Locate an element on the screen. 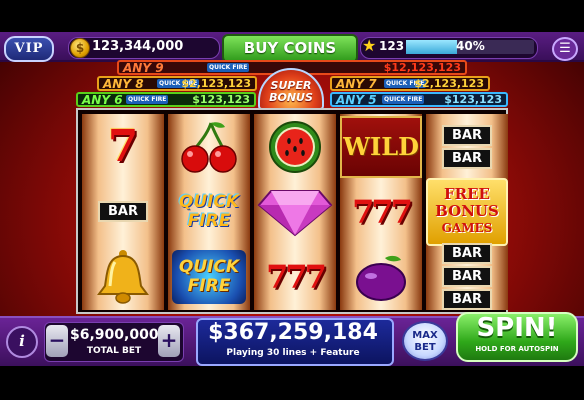 The width and height of the screenshot is (584, 400). decrease-bet-button: − is located at coordinates (57, 341).